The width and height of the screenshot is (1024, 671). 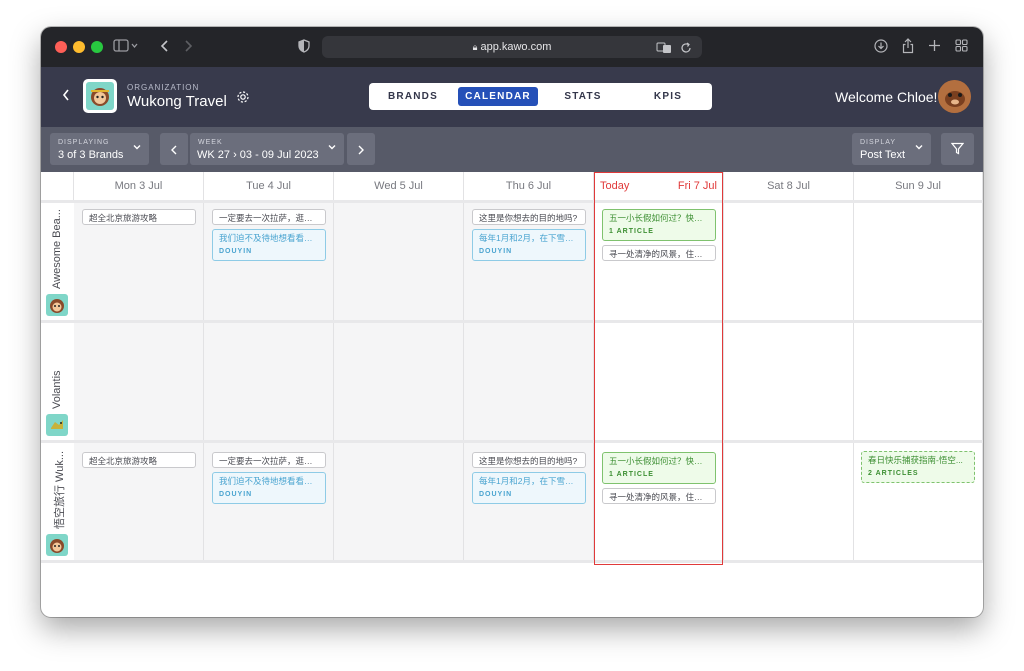 What do you see at coordinates (126, 47) in the screenshot?
I see `sidebar-toggle-icon` at bounding box center [126, 47].